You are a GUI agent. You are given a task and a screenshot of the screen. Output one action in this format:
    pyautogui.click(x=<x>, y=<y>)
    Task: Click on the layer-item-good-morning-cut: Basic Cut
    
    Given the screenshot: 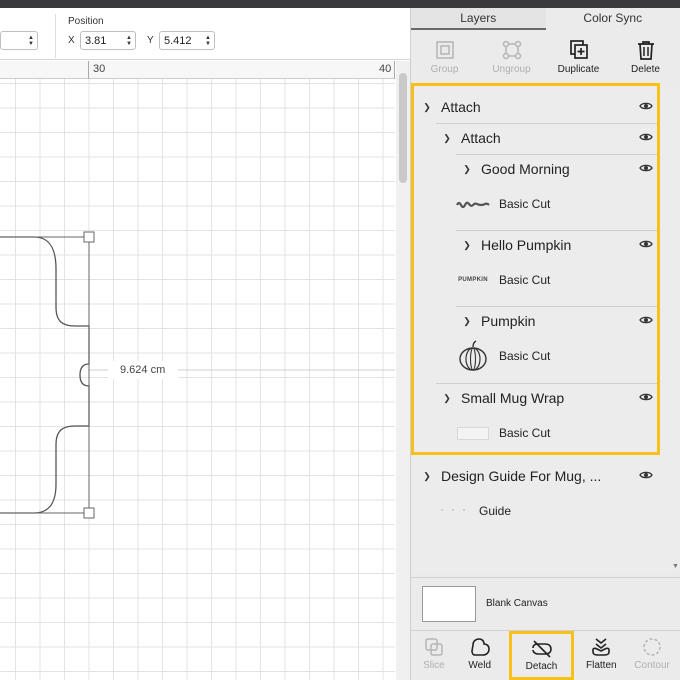 What is the action you would take?
    pyautogui.click(x=545, y=204)
    